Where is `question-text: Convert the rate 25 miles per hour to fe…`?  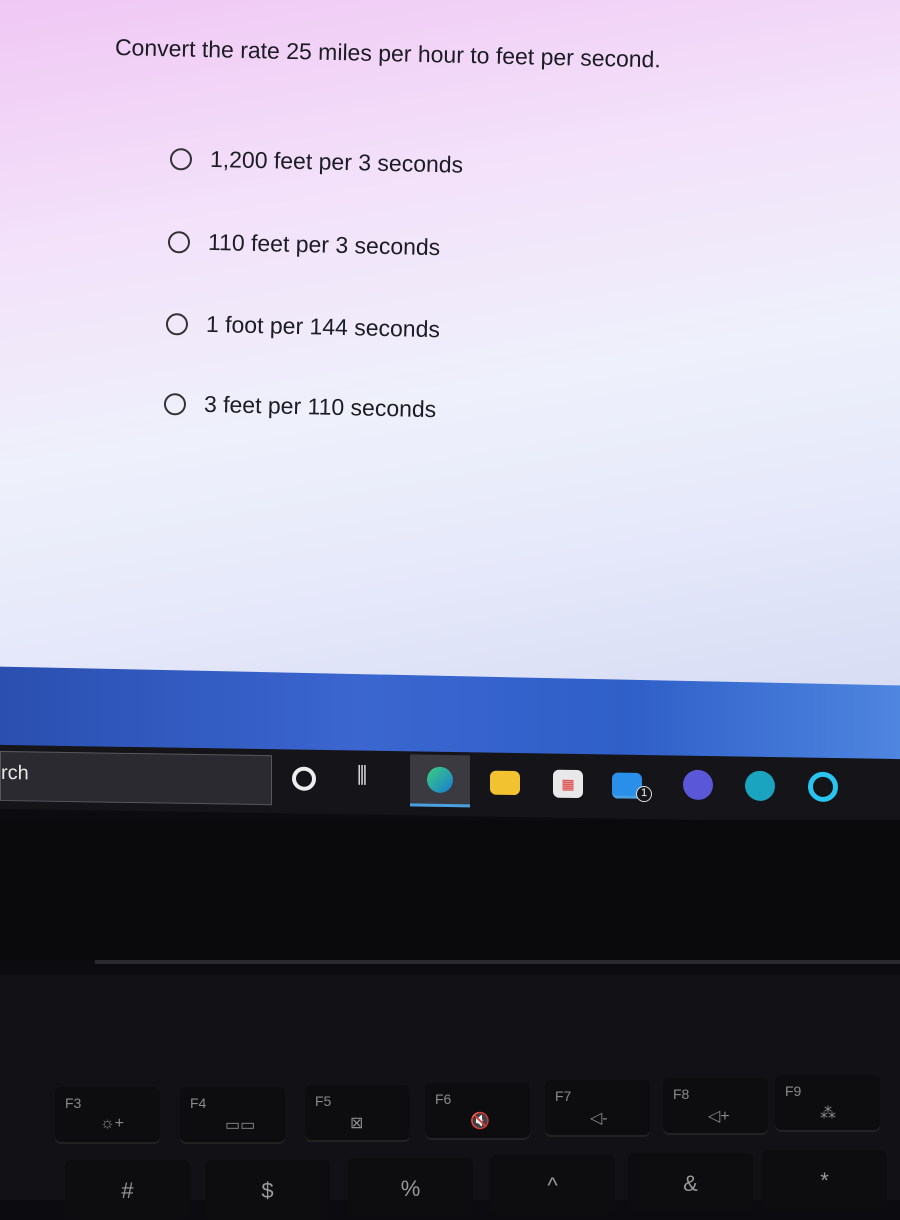 question-text: Convert the rate 25 miles per hour to fe… is located at coordinates (388, 53).